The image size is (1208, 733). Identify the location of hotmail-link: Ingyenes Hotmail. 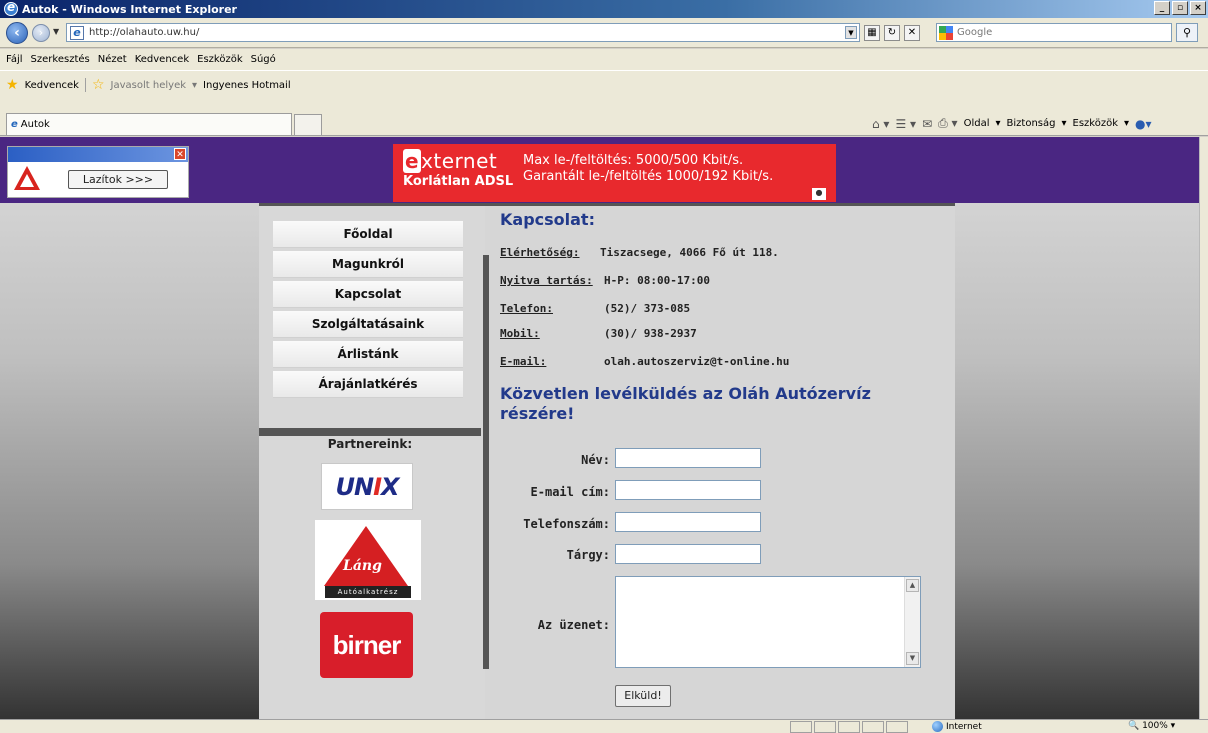
(247, 85).